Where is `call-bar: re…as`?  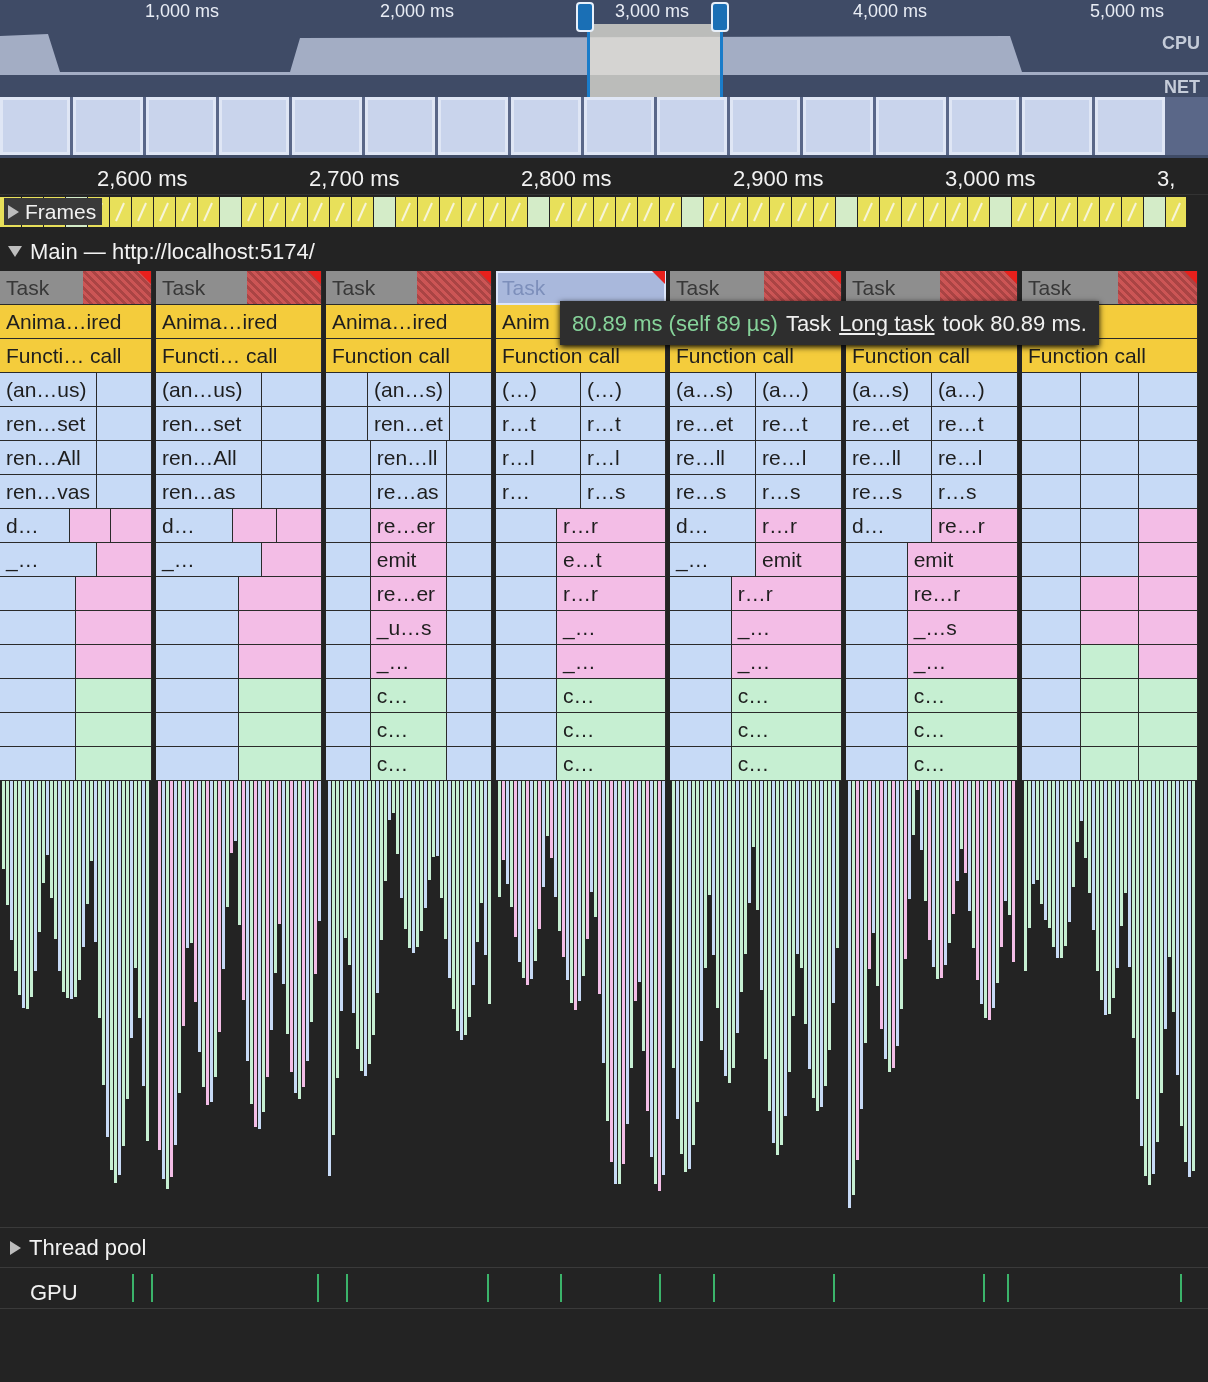 call-bar: re…as is located at coordinates (409, 492).